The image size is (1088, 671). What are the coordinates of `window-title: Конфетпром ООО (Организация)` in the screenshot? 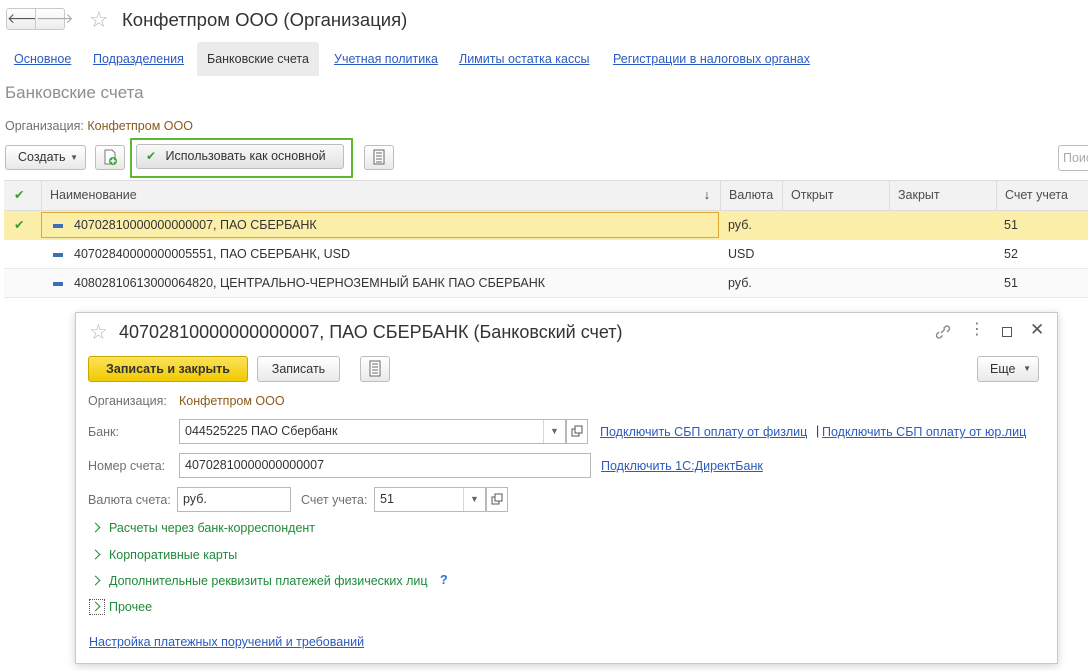 It's located at (265, 19).